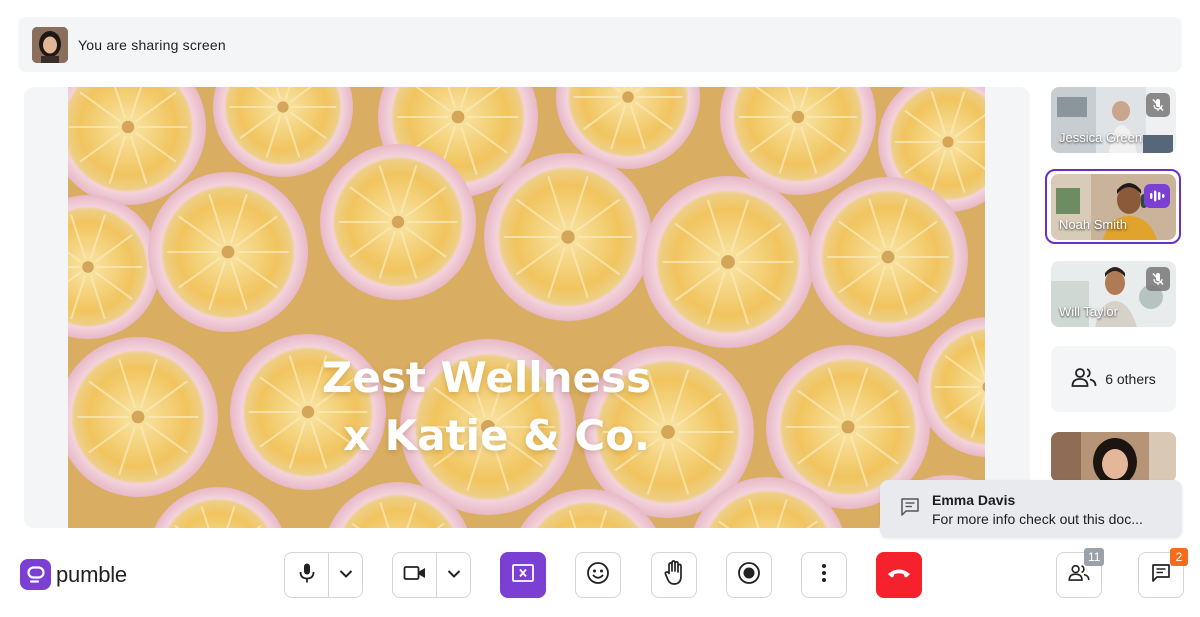  I want to click on mic-button, so click(306, 575).